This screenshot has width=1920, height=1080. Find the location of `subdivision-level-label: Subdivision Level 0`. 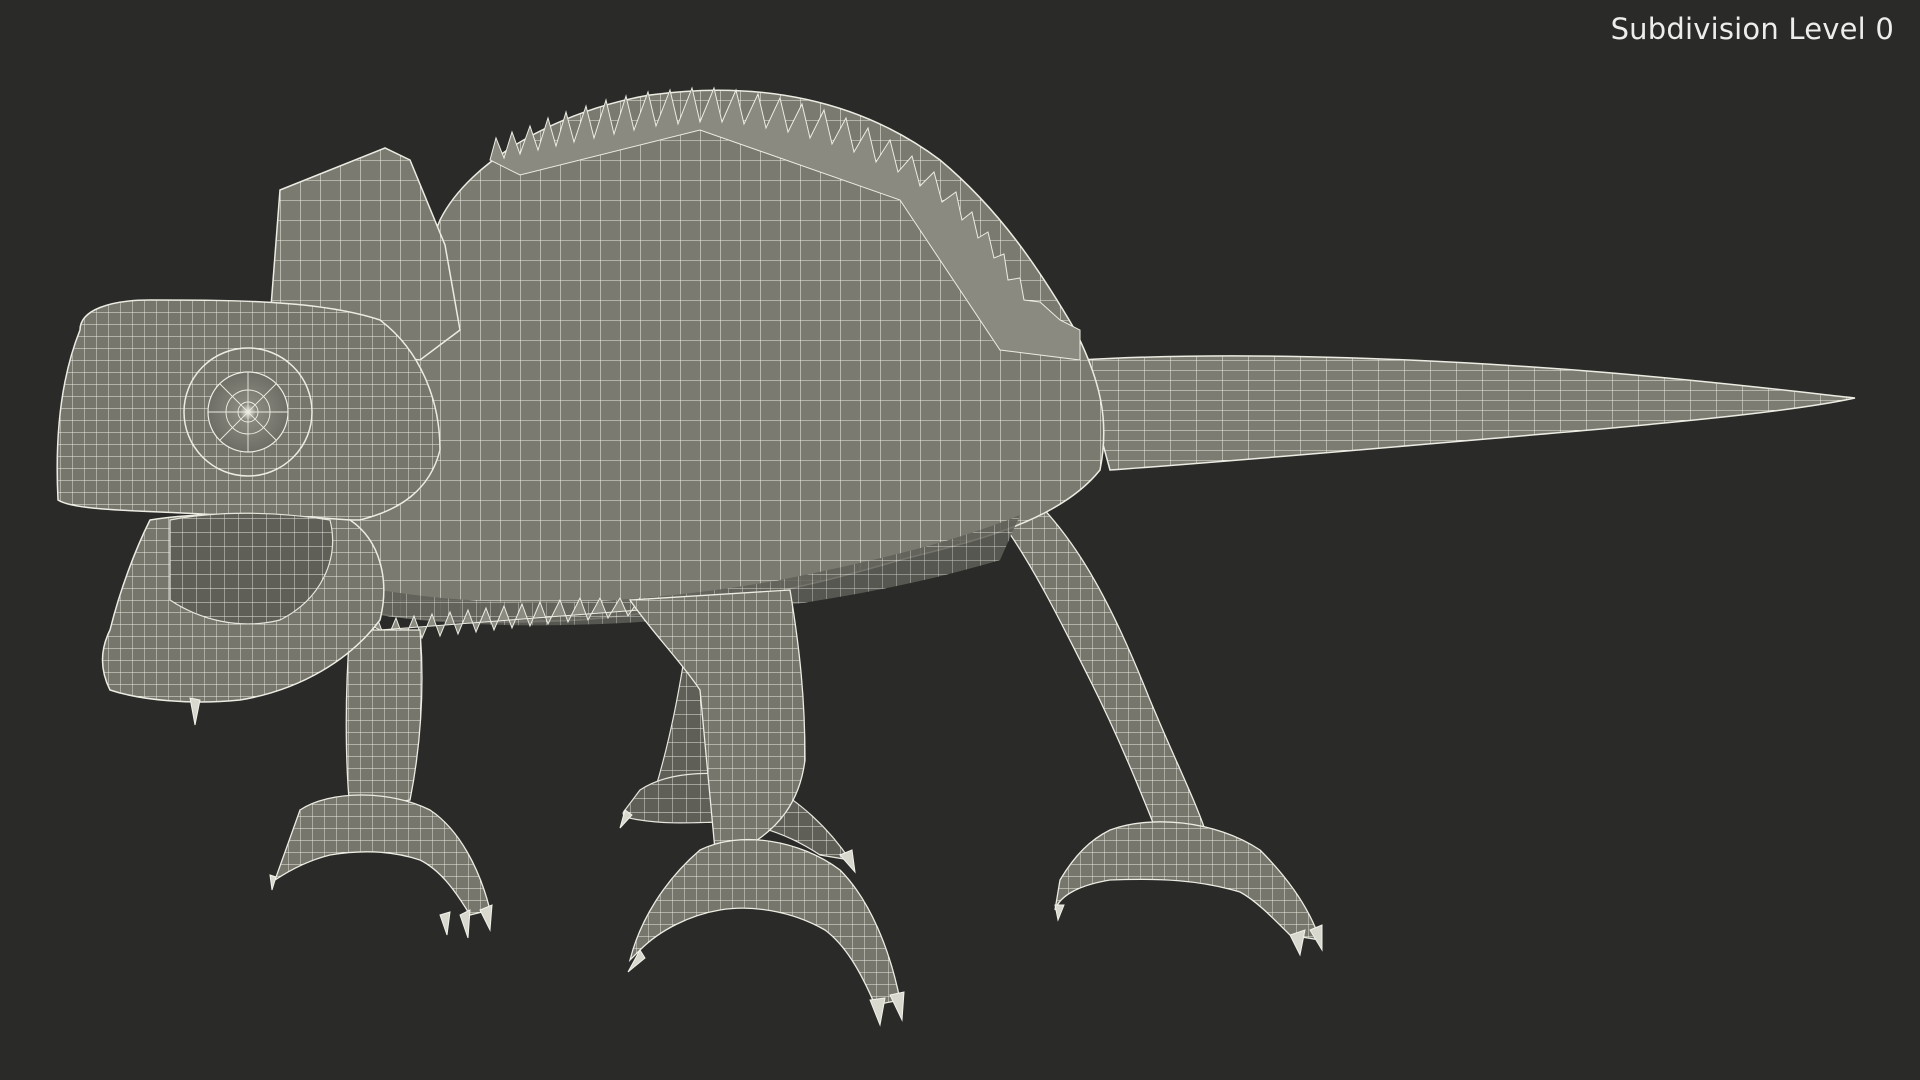

subdivision-level-label: Subdivision Level 0 is located at coordinates (1752, 29).